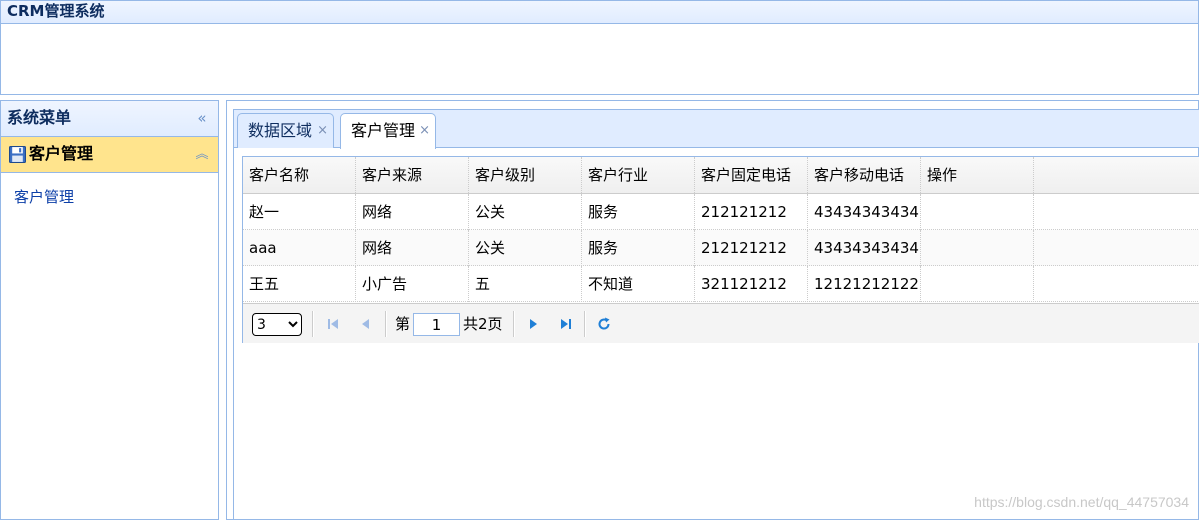 The width and height of the screenshot is (1199, 520). I want to click on table-cell: 321121212, so click(751, 284).